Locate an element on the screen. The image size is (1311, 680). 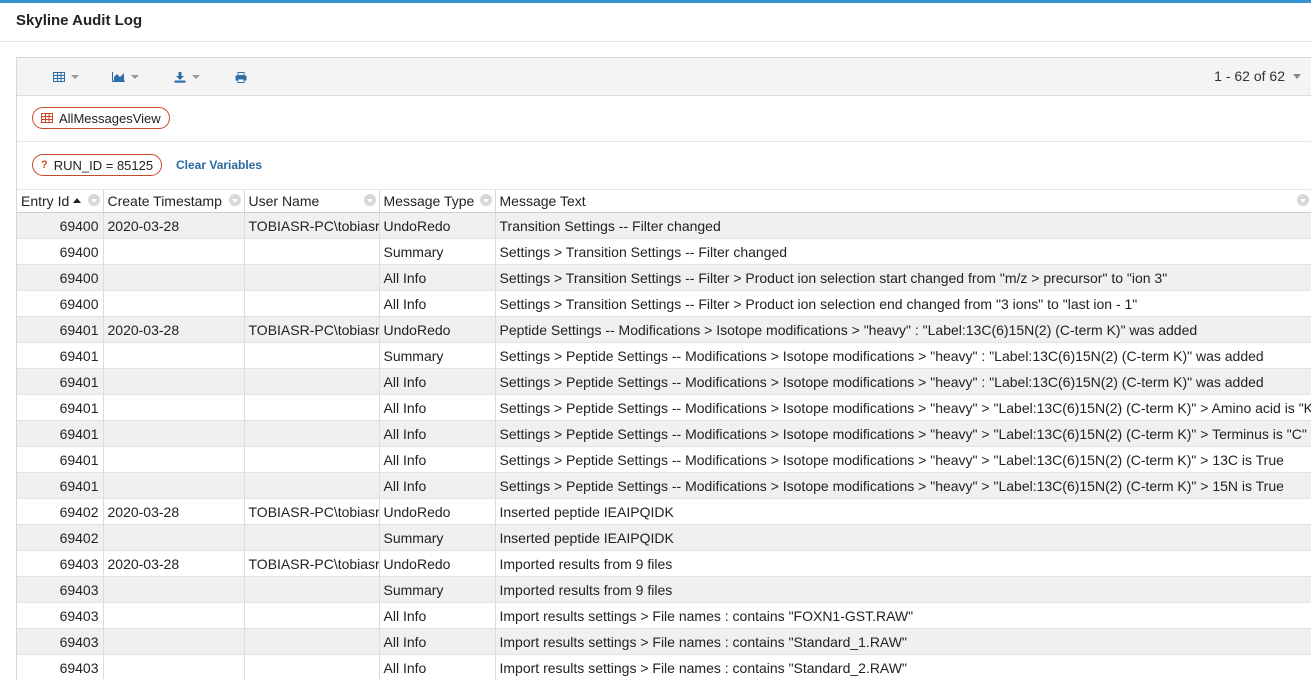
view-pill: AllMessagesView is located at coordinates (101, 118).